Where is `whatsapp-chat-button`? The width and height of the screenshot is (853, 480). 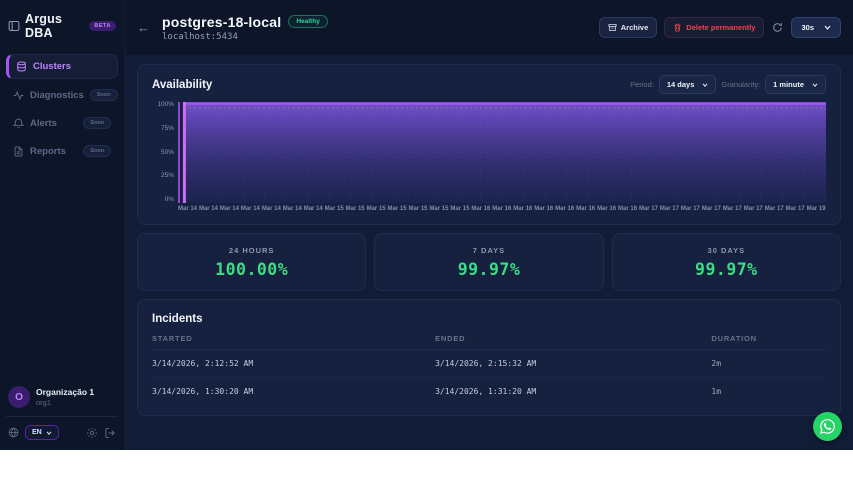
whatsapp-chat-button is located at coordinates (827, 426).